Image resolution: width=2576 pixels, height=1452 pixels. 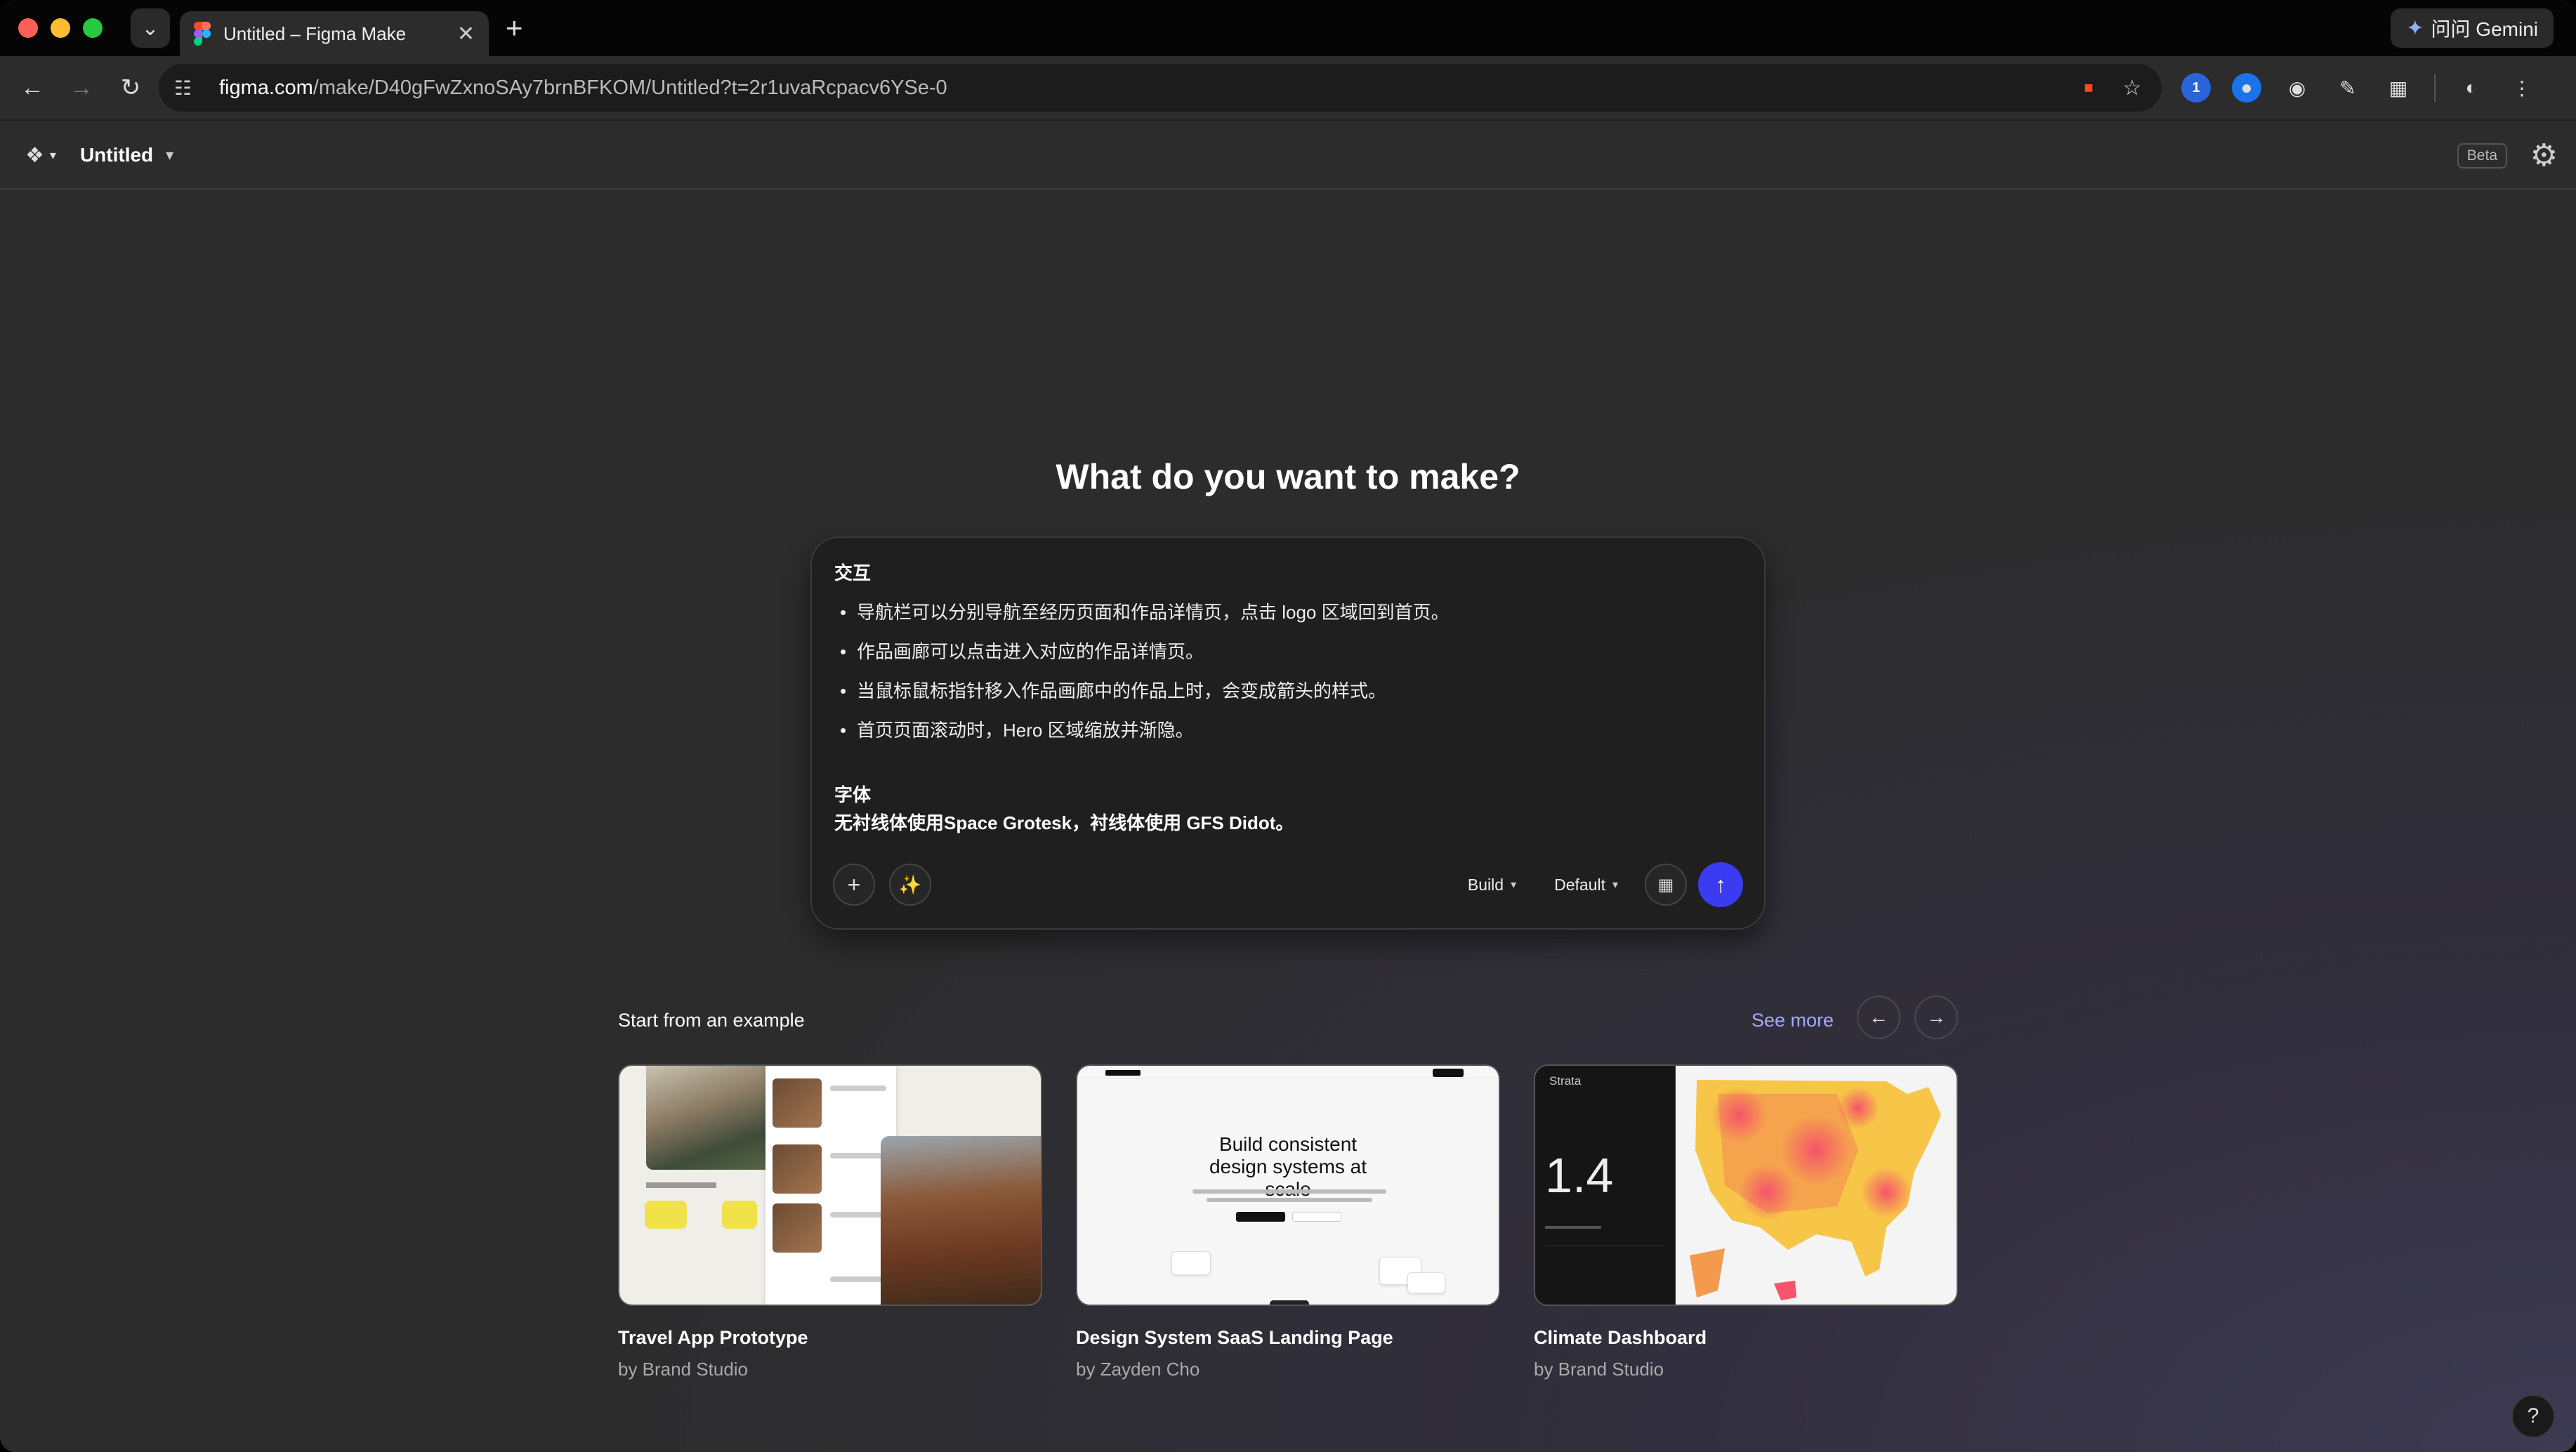 I want to click on gemini-button: ✦ 问问 Gemini, so click(x=2472, y=28).